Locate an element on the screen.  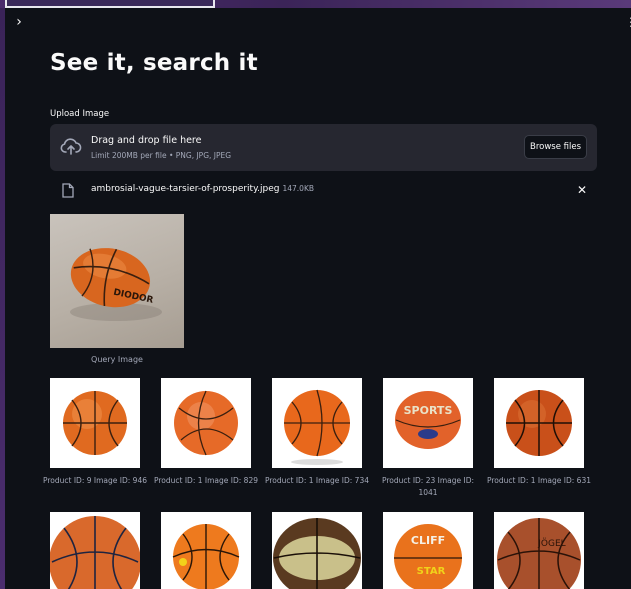
close-icon: ✕ is located at coordinates (582, 190).